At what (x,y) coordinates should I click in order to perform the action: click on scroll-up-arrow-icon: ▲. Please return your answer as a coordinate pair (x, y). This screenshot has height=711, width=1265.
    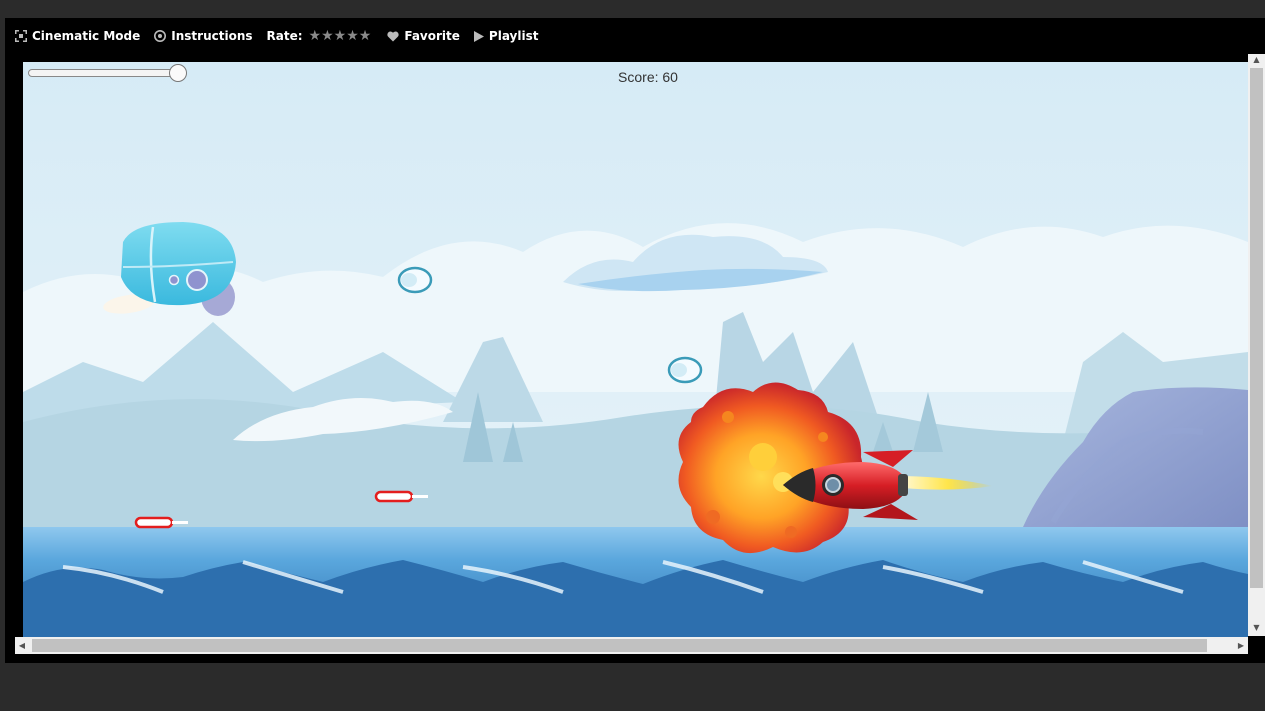
    Looking at the image, I should click on (1256, 60).